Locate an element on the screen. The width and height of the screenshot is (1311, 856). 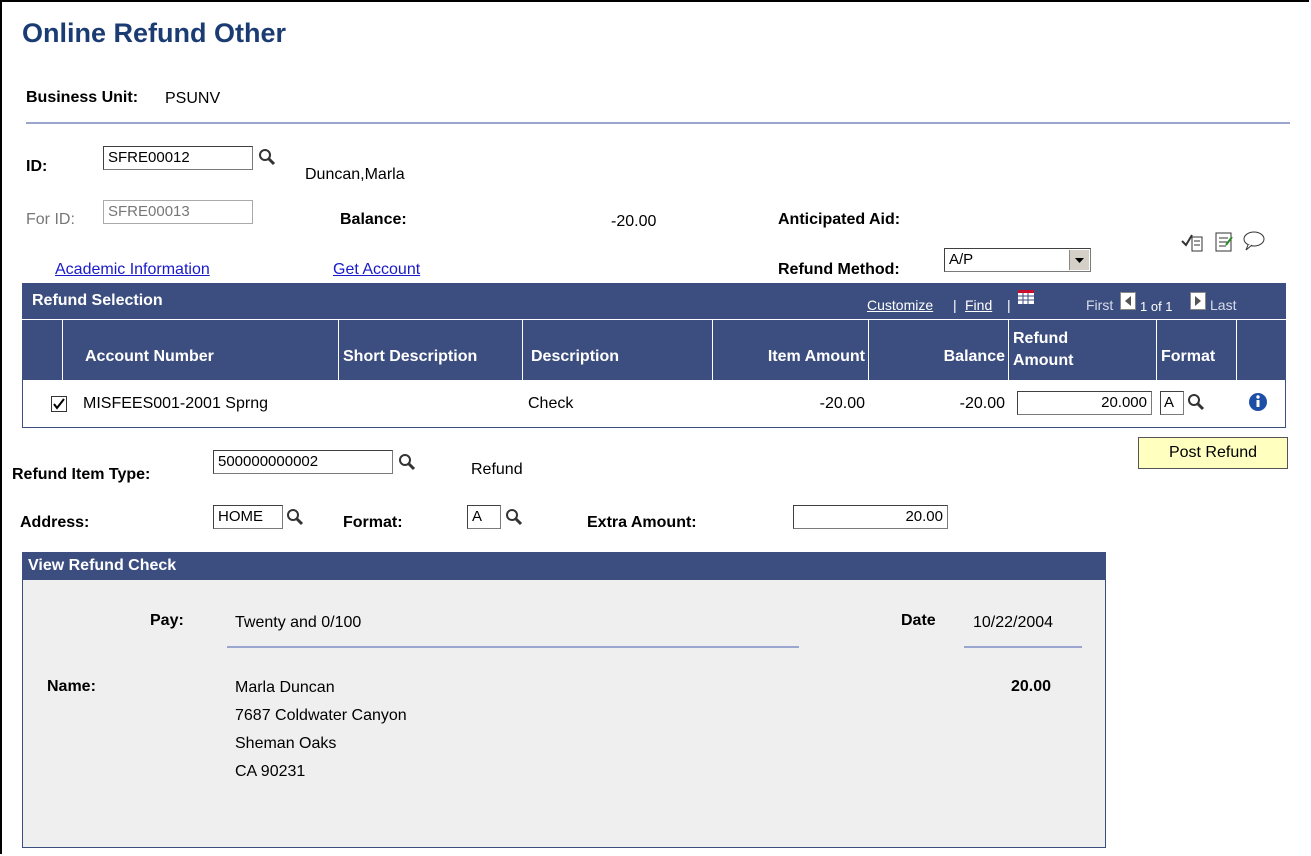
row-select-checkbox is located at coordinates (59, 404).